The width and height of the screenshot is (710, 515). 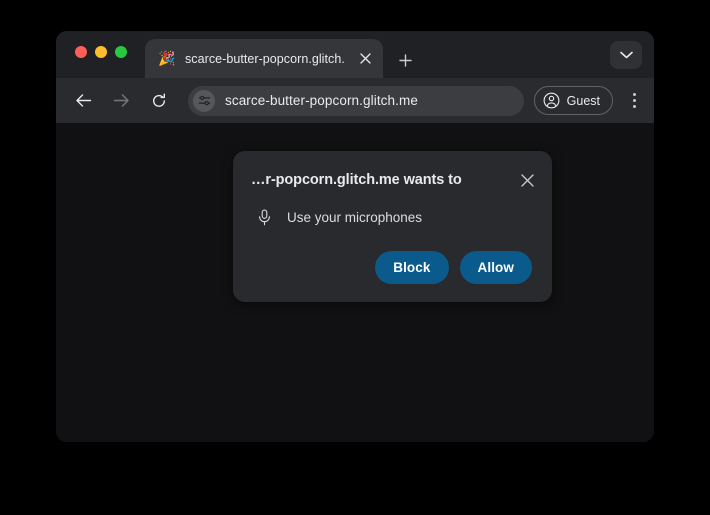 What do you see at coordinates (495, 267) in the screenshot?
I see `allow-button: Allow` at bounding box center [495, 267].